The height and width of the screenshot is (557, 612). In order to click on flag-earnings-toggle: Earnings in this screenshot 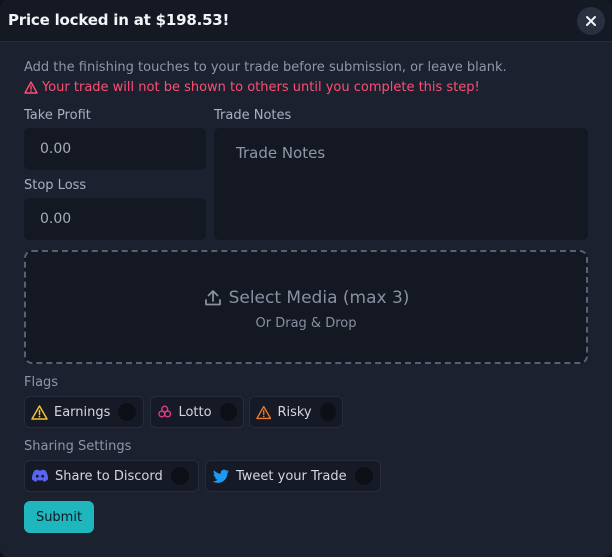, I will do `click(84, 412)`.